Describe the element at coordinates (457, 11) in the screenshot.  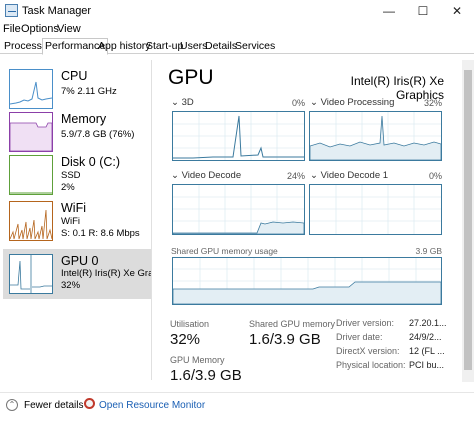
I see `close-button: ✕` at that location.